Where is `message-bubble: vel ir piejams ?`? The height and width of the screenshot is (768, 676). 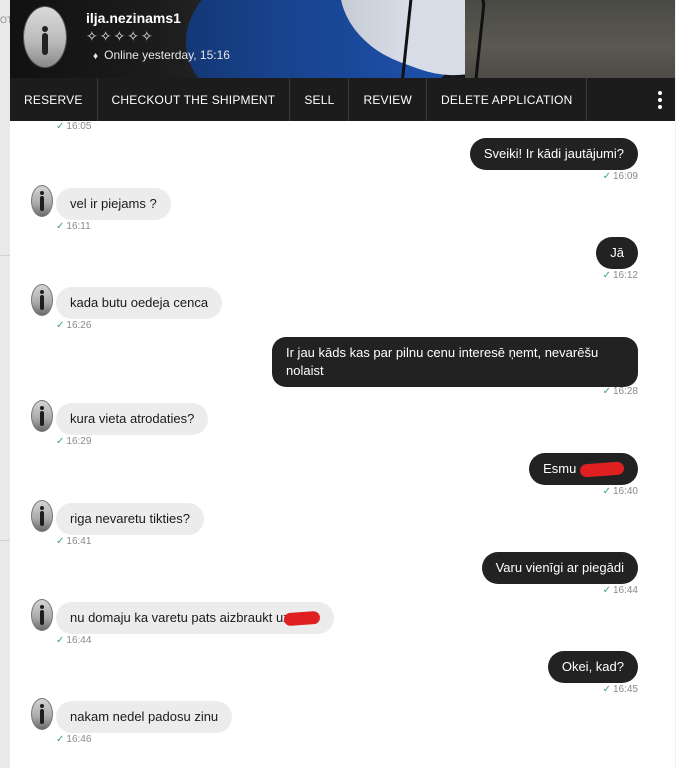 message-bubble: vel ir piejams ? is located at coordinates (113, 204).